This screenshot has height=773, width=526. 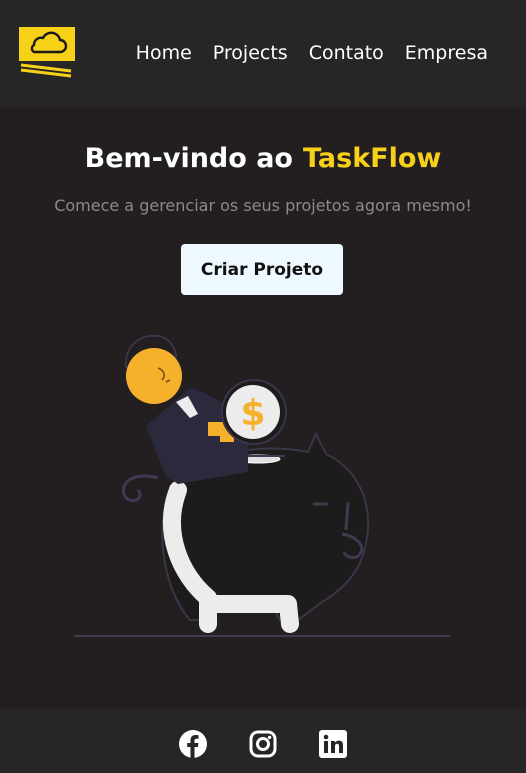 I want to click on hero-title: Bem-vindo ao TaskFlow, so click(x=263, y=159).